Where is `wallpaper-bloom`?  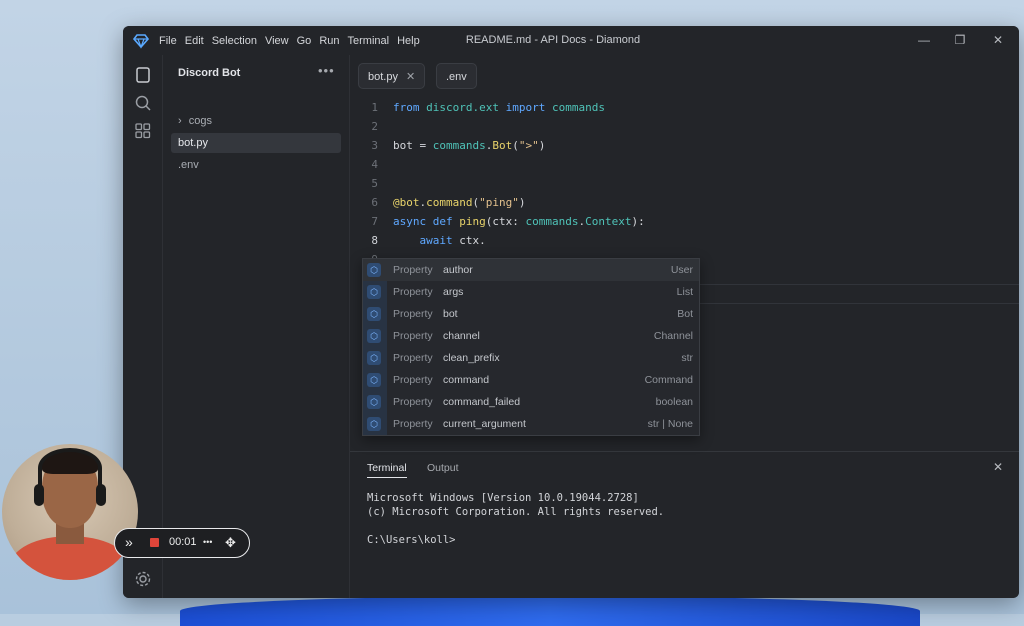
wallpaper-bloom is located at coordinates (550, 611).